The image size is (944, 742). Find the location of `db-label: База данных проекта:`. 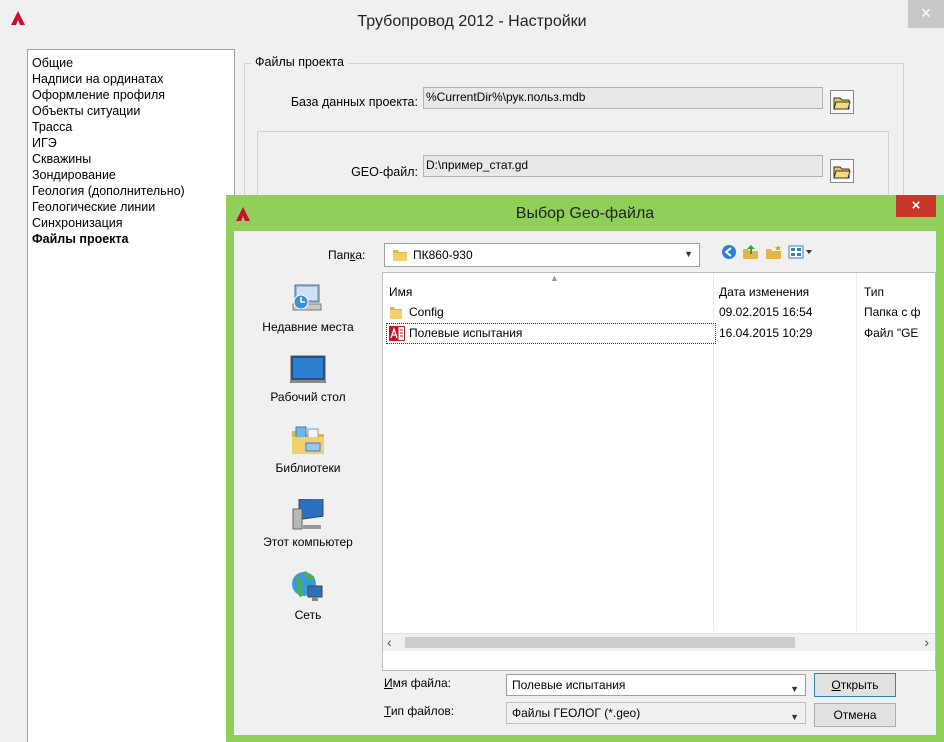

db-label: База данных проекта: is located at coordinates (354, 102).